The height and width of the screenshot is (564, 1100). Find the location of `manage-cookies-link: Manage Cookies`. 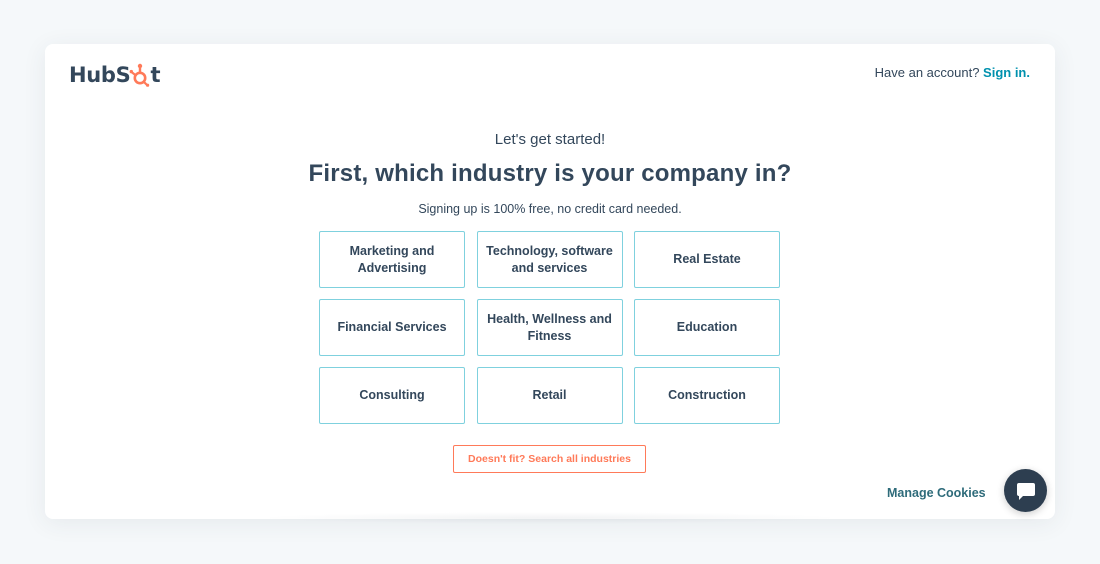

manage-cookies-link: Manage Cookies is located at coordinates (936, 493).